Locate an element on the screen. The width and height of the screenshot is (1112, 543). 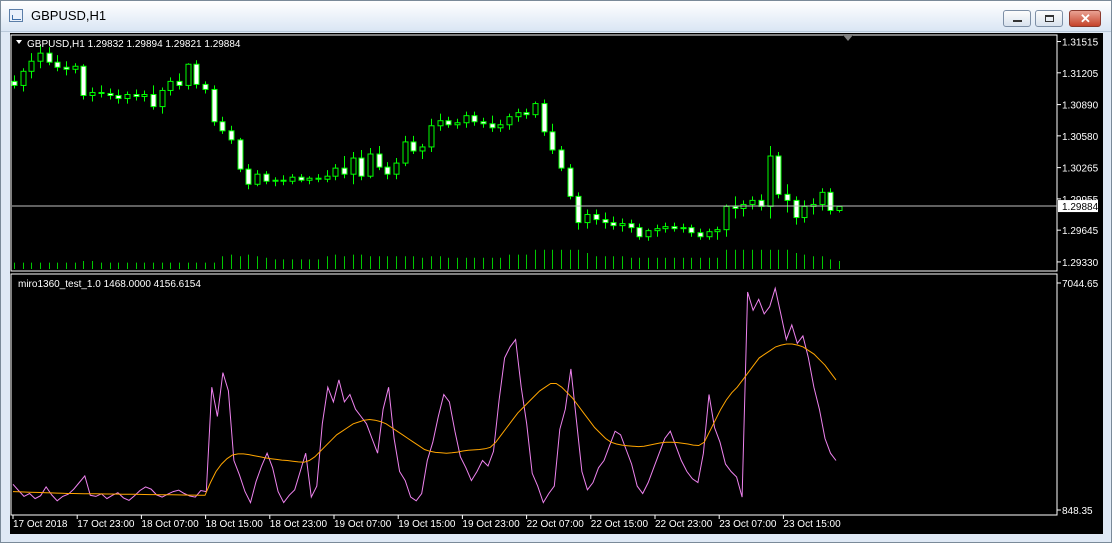
time-tick-label: 22 Oct 07:00 is located at coordinates (556, 524).